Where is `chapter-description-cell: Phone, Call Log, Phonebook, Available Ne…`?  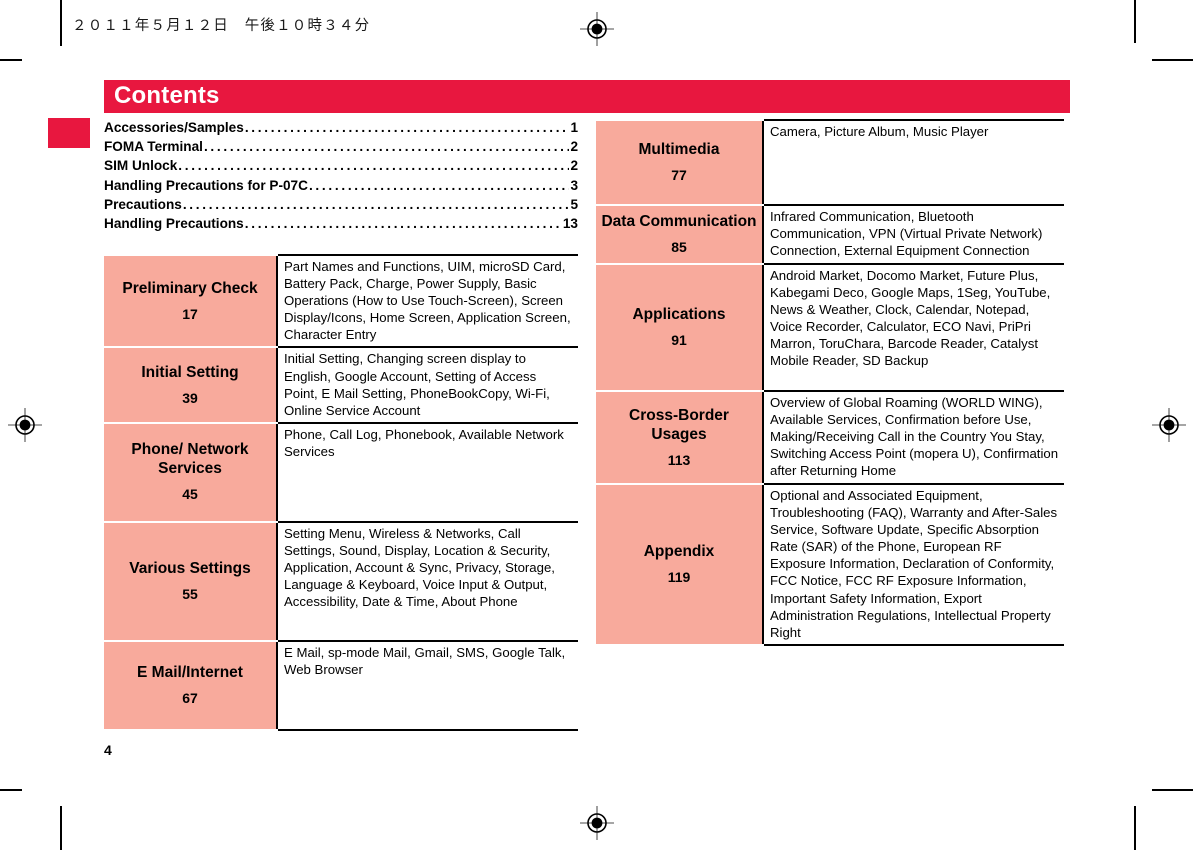 chapter-description-cell: Phone, Call Log, Phonebook, Available Ne… is located at coordinates (427, 472).